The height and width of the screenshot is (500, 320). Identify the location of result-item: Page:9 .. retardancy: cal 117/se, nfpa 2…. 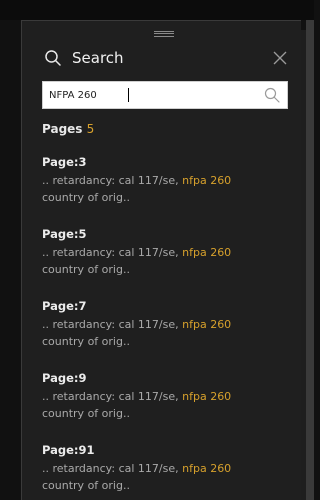
(167, 406).